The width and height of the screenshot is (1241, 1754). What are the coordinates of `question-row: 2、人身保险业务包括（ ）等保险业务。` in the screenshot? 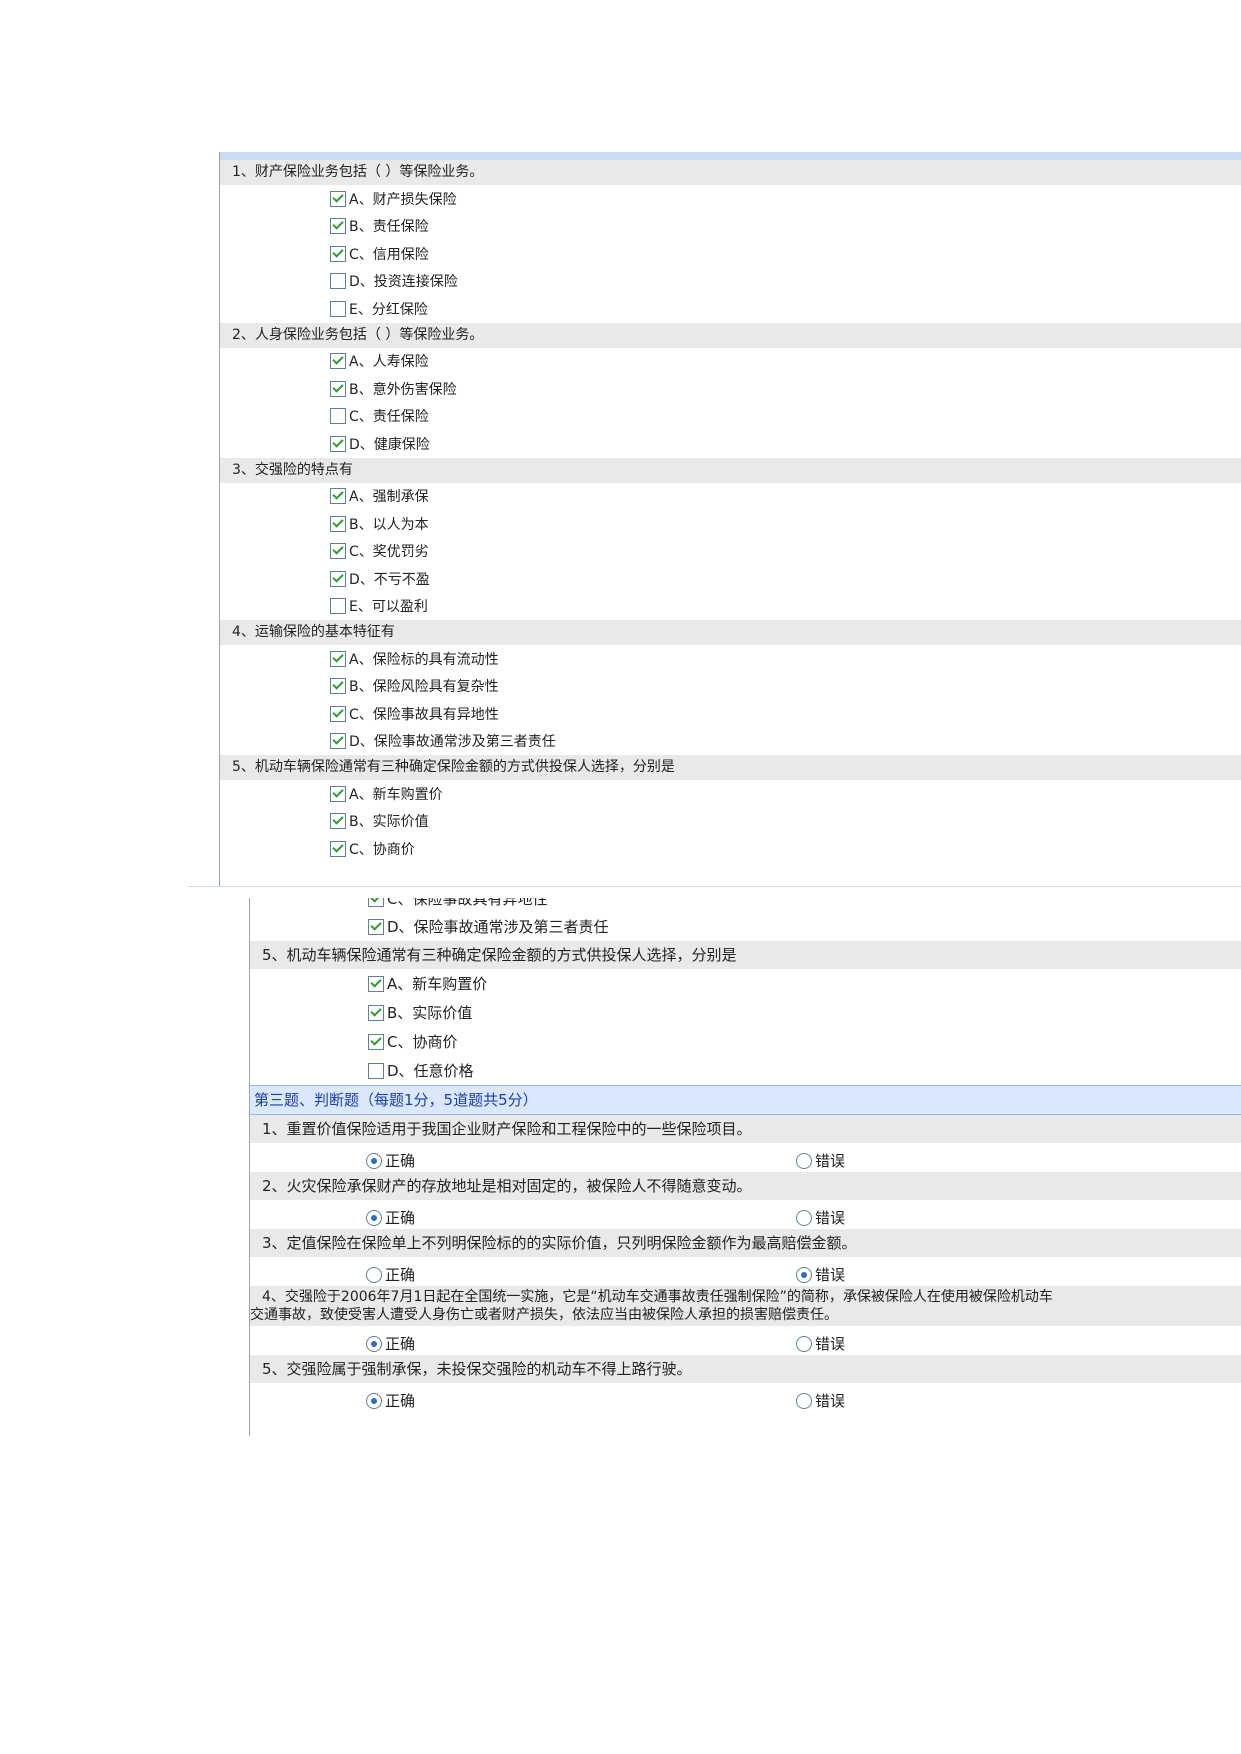 It's located at (730, 335).